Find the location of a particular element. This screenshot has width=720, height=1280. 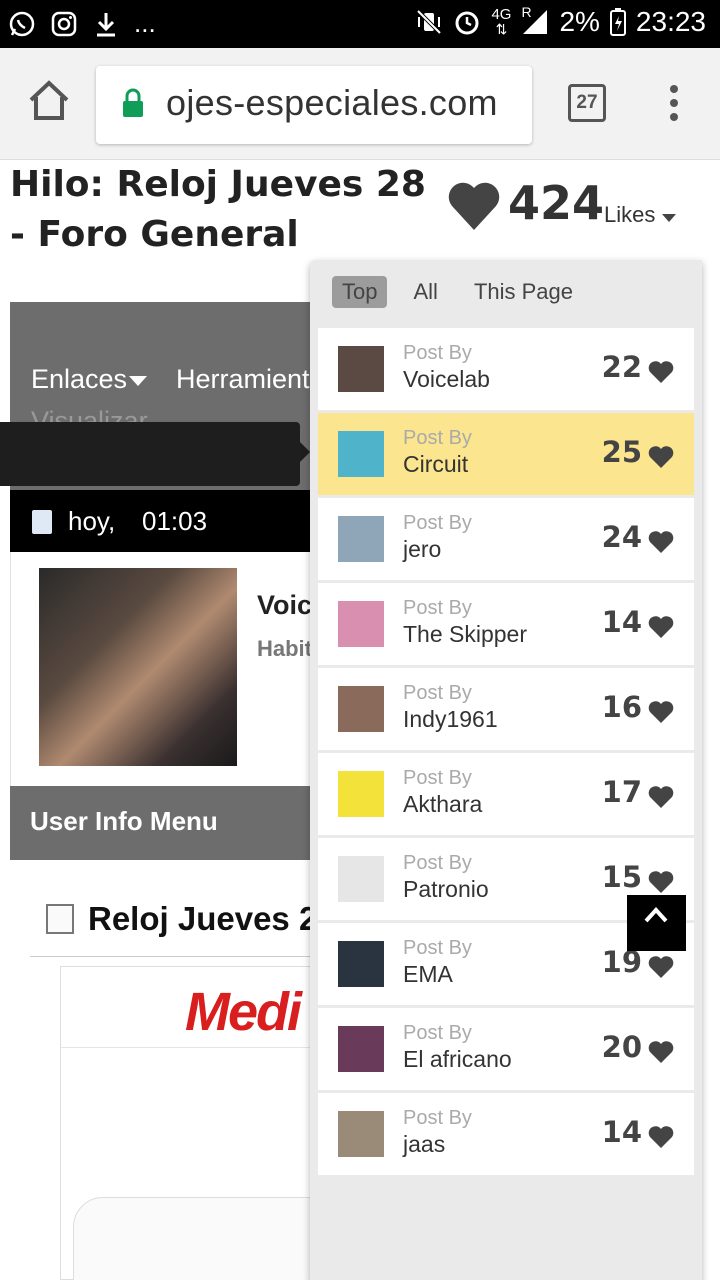

nav-item-enlaces: Enlaces is located at coordinates (89, 379).